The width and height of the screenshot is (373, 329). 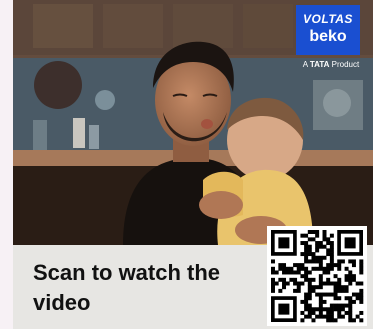 I want to click on brand-line2: beko, so click(x=328, y=36).